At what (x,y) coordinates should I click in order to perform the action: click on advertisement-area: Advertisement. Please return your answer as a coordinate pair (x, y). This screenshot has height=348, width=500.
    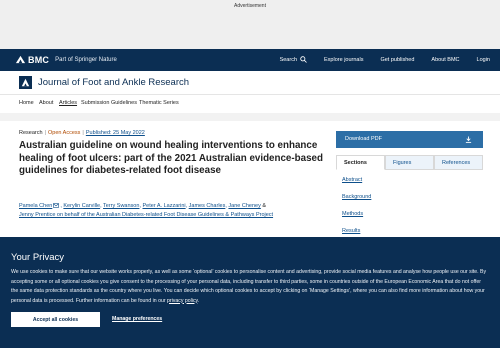
    Looking at the image, I should click on (250, 24).